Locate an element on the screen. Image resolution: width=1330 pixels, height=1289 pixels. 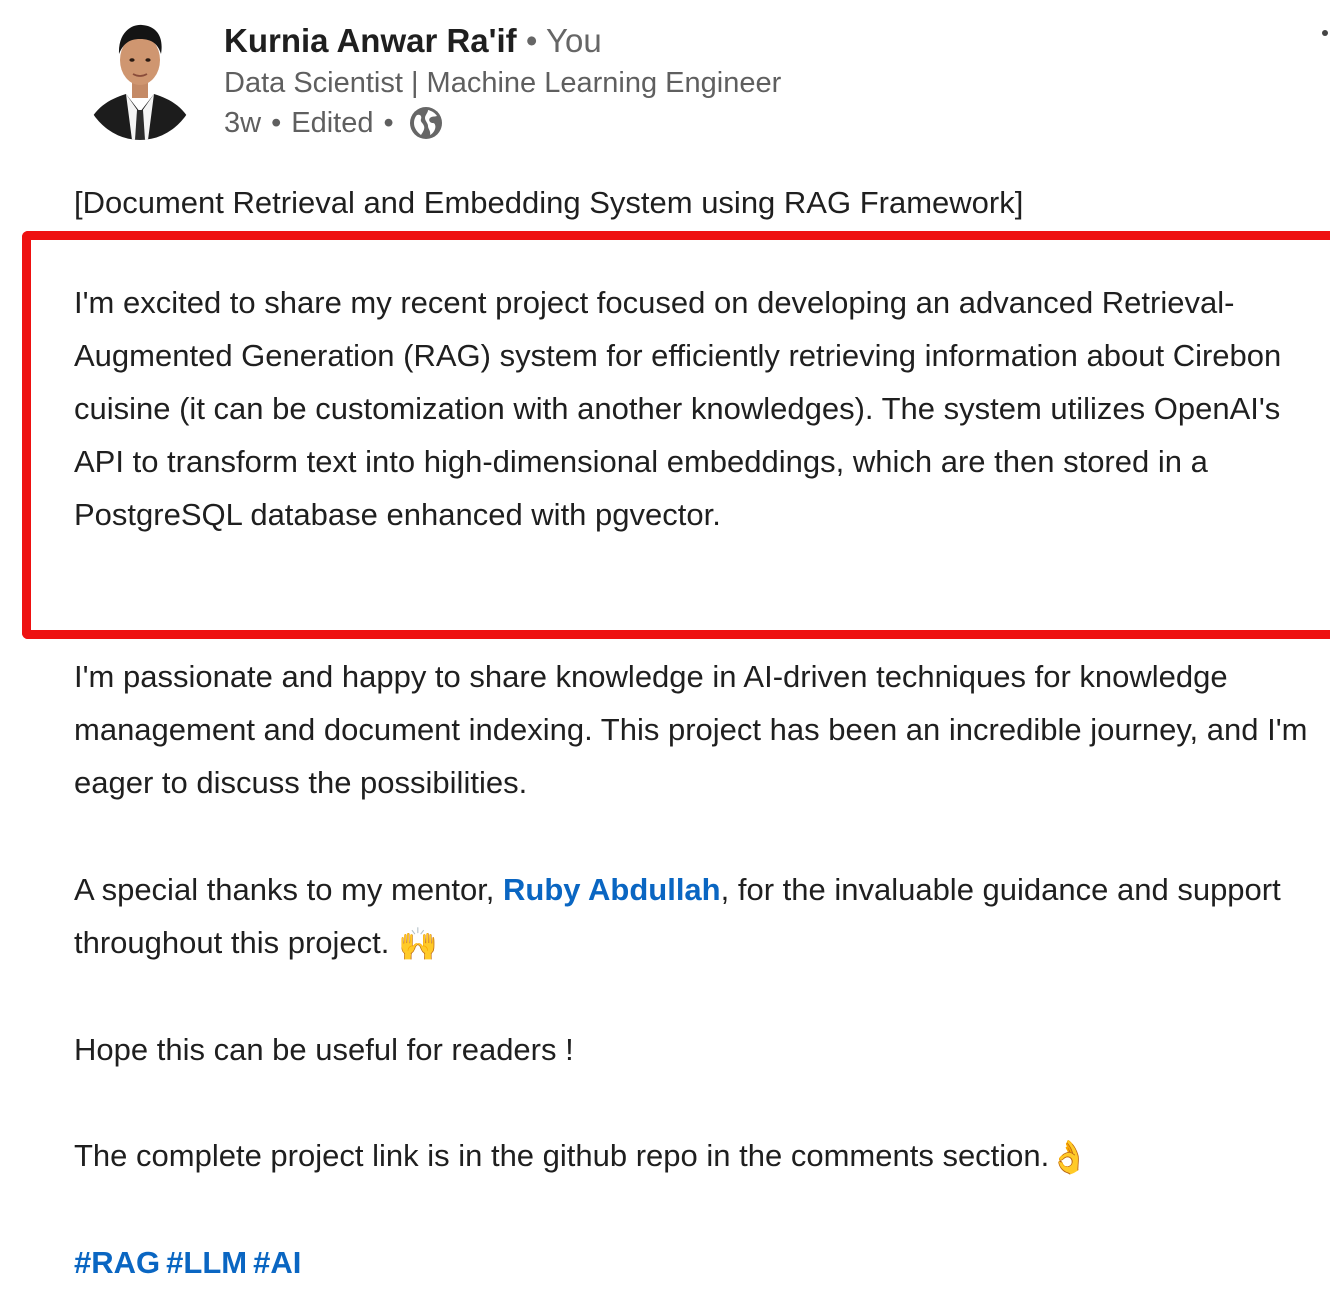
raising-hands-emoji-icon: 🙌 is located at coordinates (417, 944).